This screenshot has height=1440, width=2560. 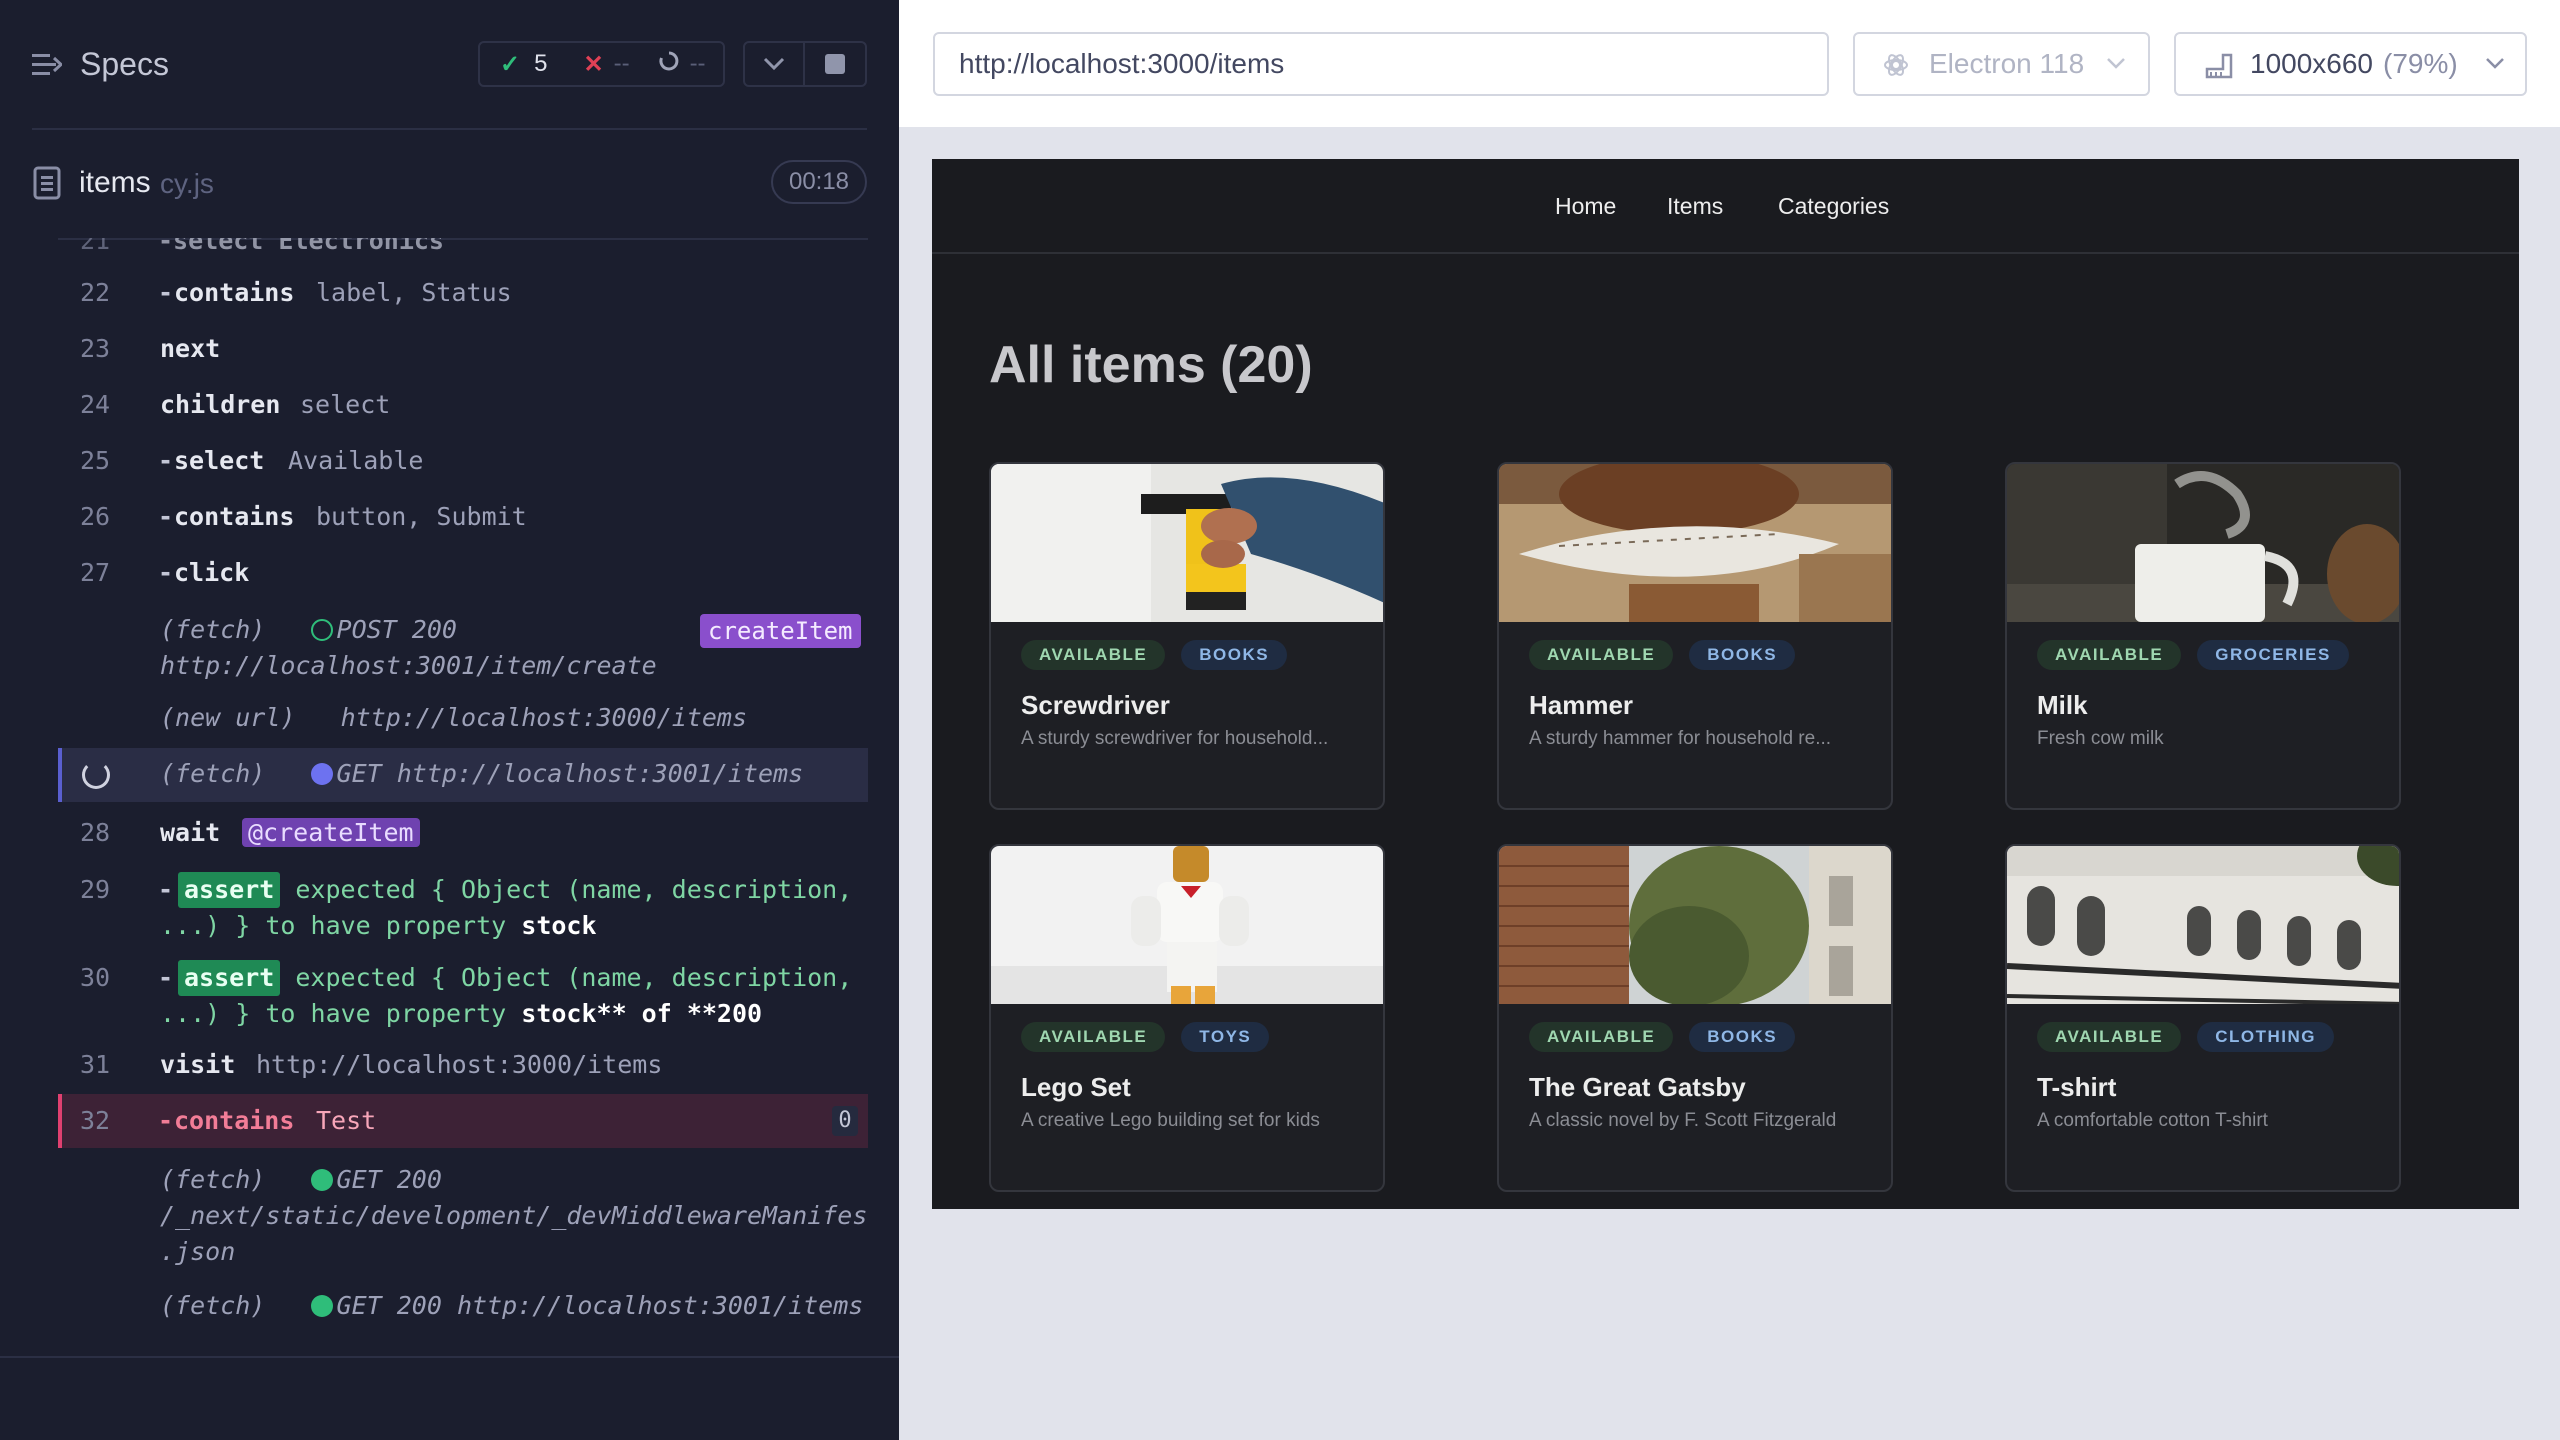 What do you see at coordinates (449, 1357) in the screenshot?
I see `footer-divider` at bounding box center [449, 1357].